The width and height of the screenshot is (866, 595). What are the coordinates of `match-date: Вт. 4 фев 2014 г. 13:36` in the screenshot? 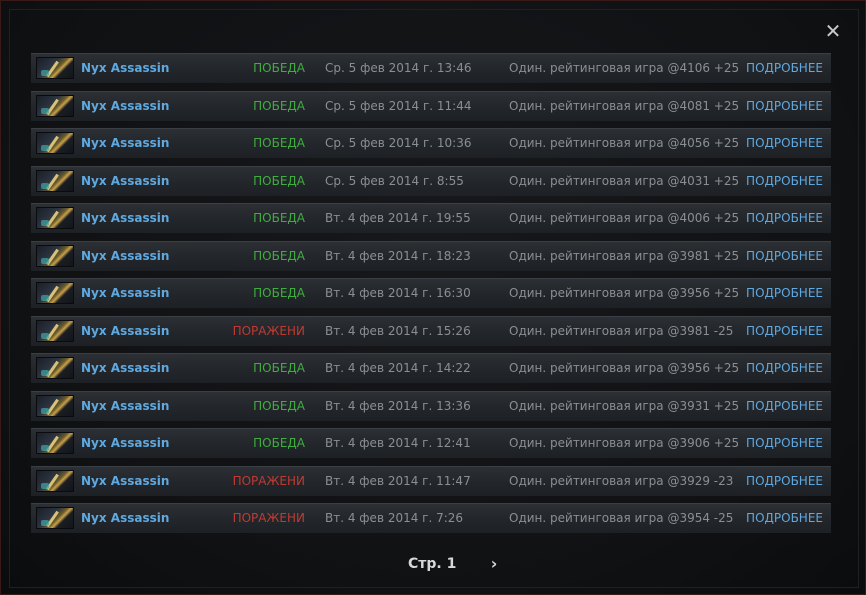 It's located at (398, 405).